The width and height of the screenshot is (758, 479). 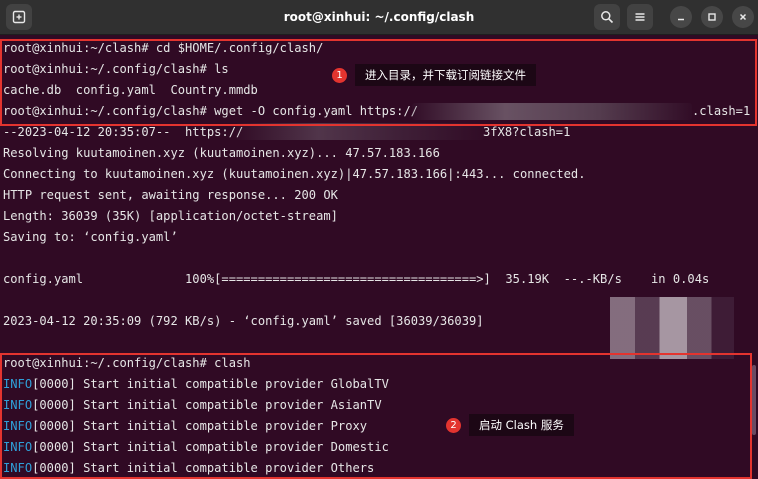 I want to click on maximize-icon, so click(x=712, y=17).